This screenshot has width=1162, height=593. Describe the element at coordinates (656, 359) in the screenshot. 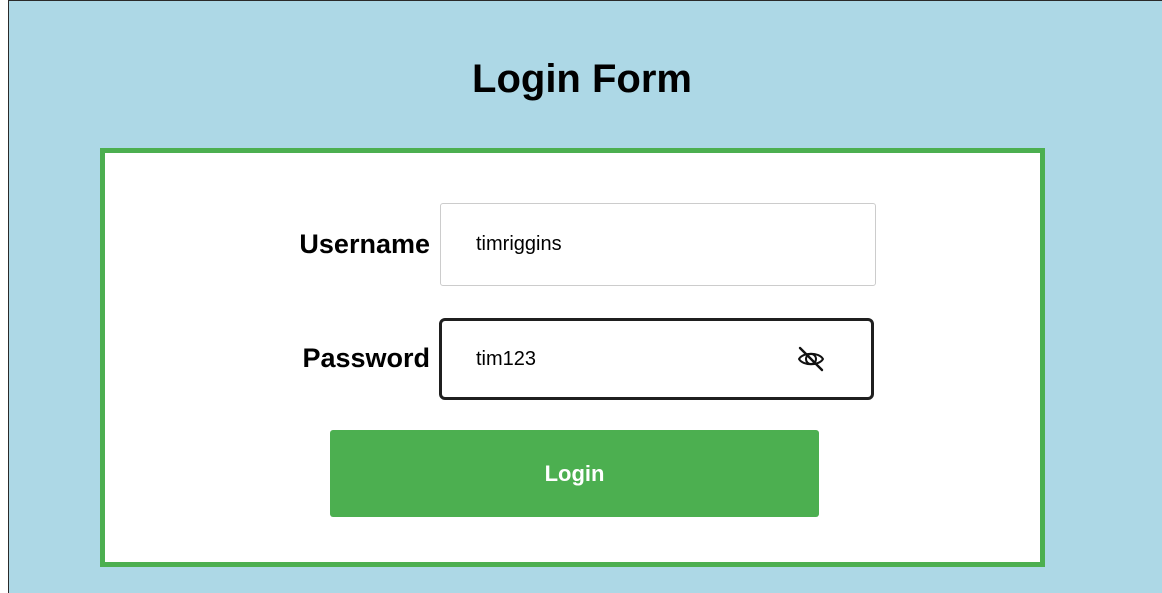

I see `password-input: tim123` at that location.